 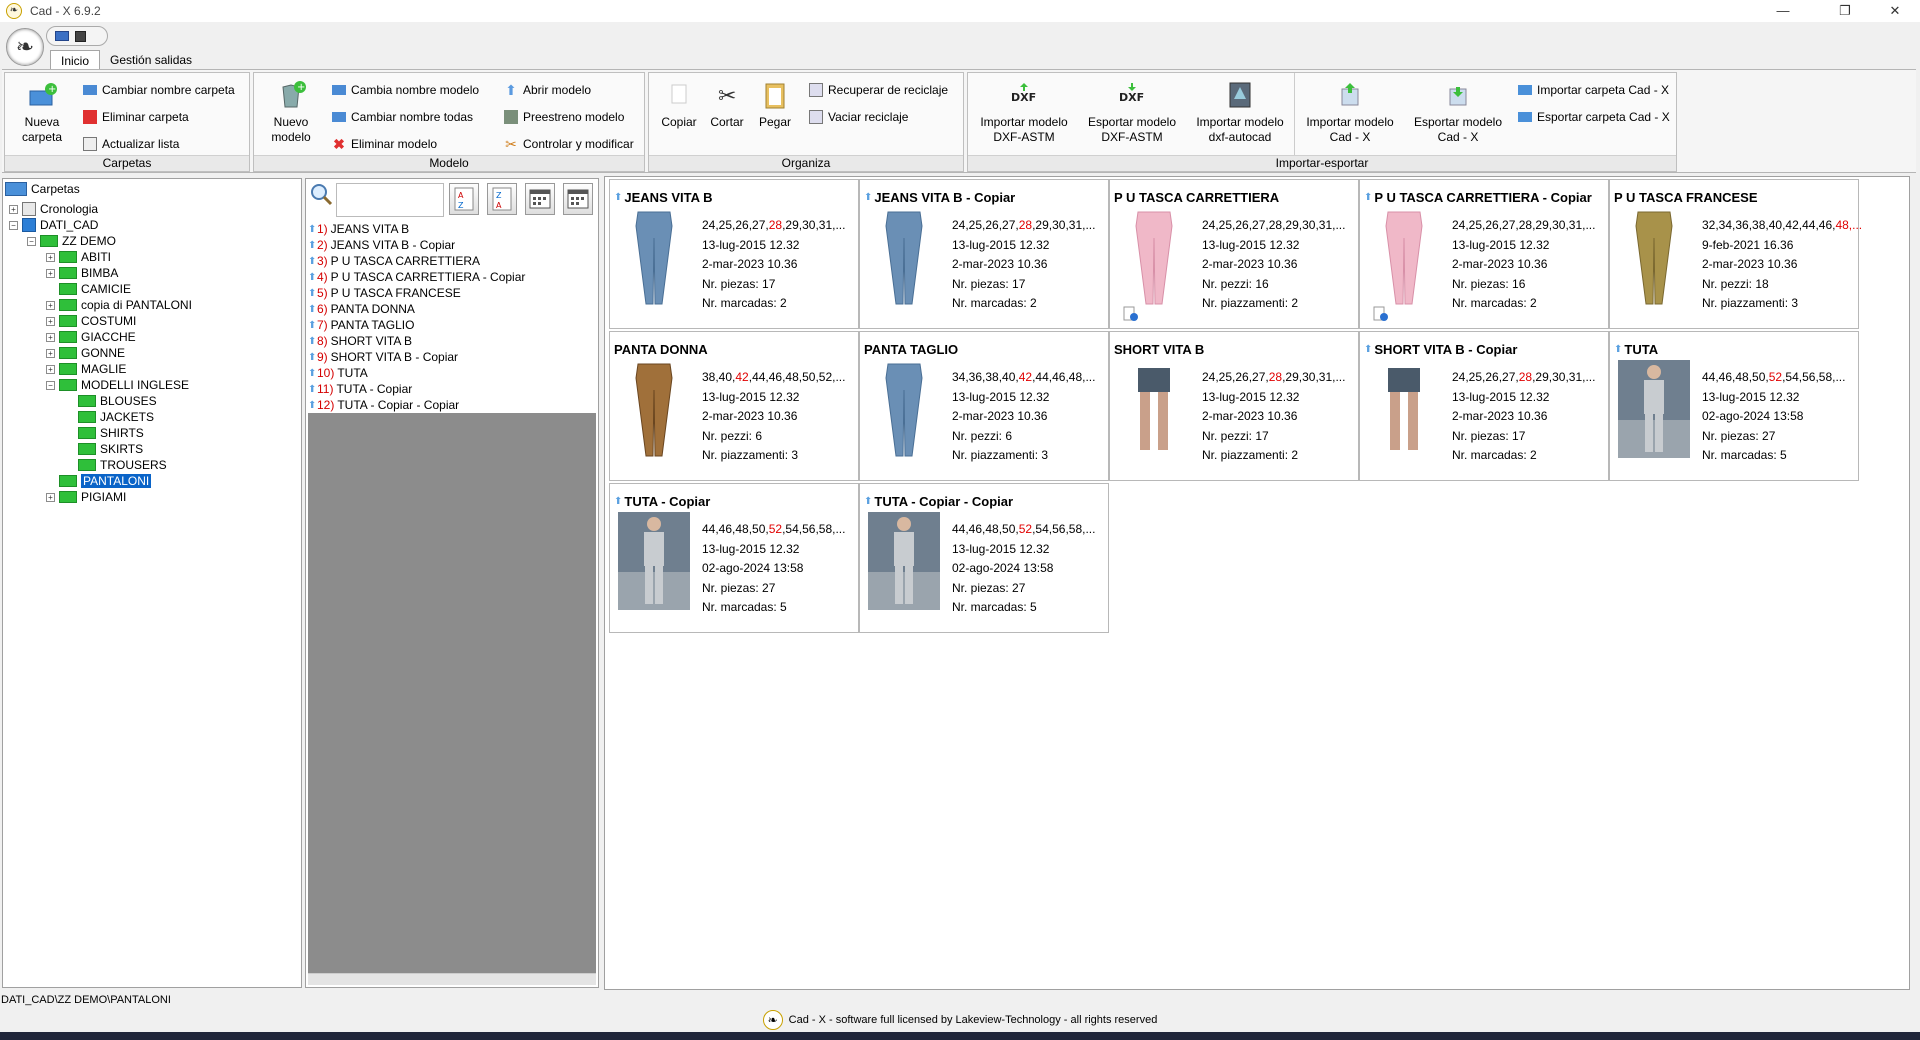 I want to click on list-item: ⬆ 11) TUTA - Copiar, so click(x=452, y=389).